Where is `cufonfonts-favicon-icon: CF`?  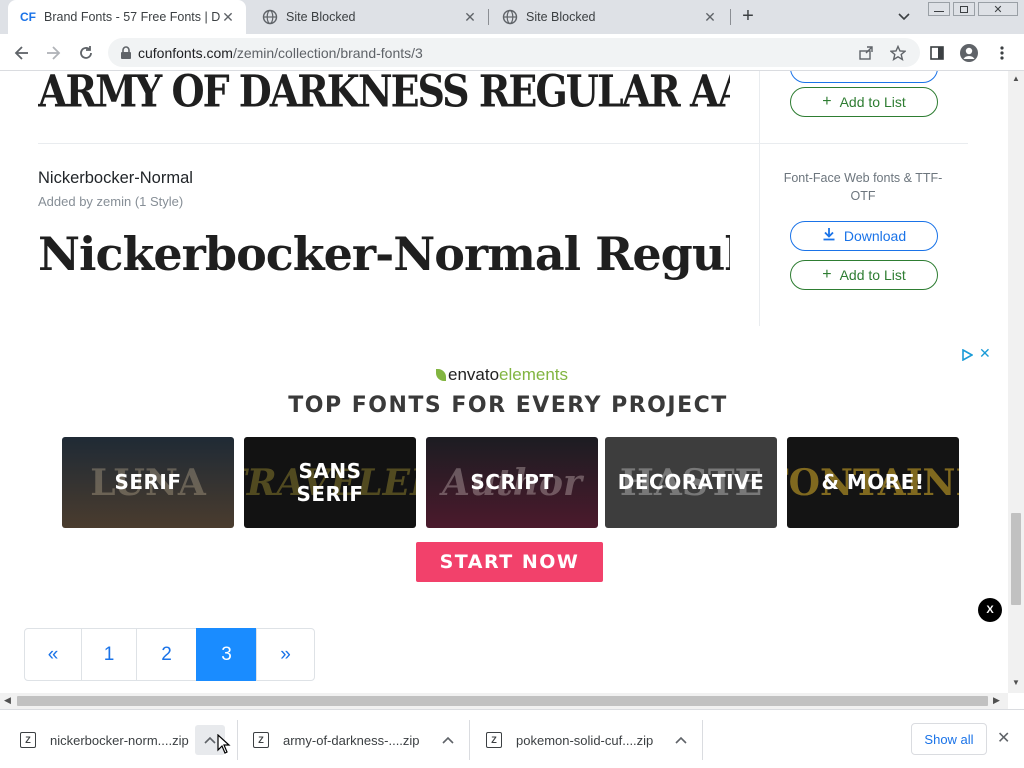 cufonfonts-favicon-icon: CF is located at coordinates (28, 17).